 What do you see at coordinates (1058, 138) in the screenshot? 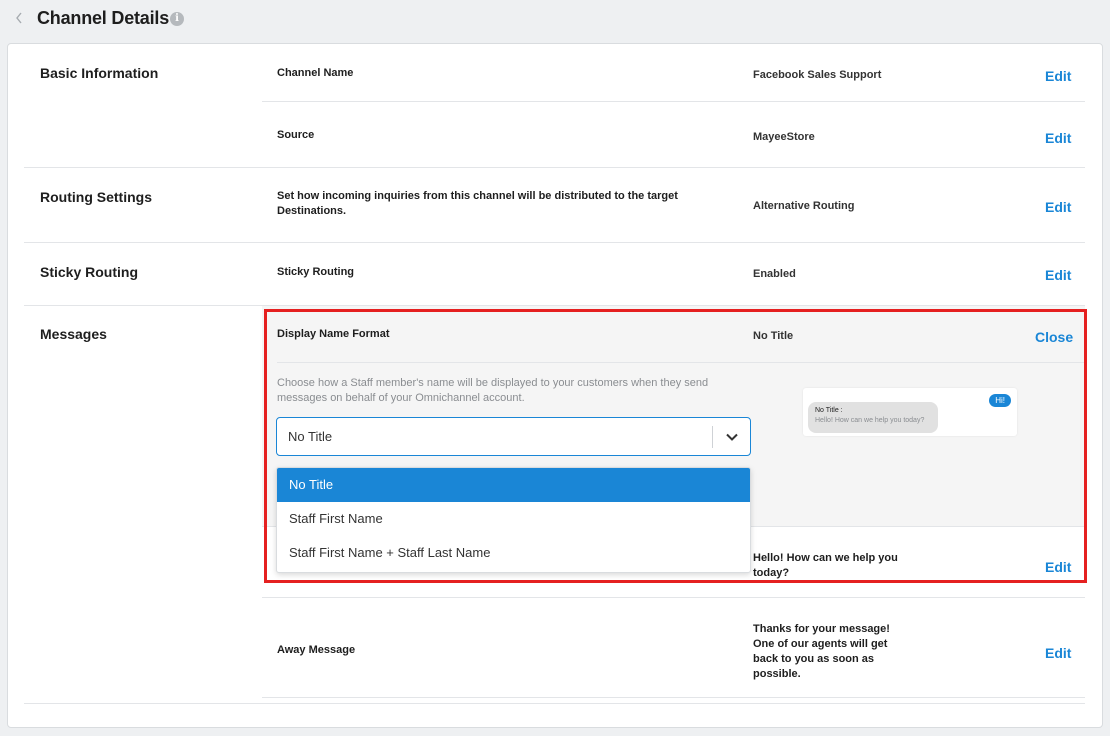
I see `edit-source-button: Edit` at bounding box center [1058, 138].